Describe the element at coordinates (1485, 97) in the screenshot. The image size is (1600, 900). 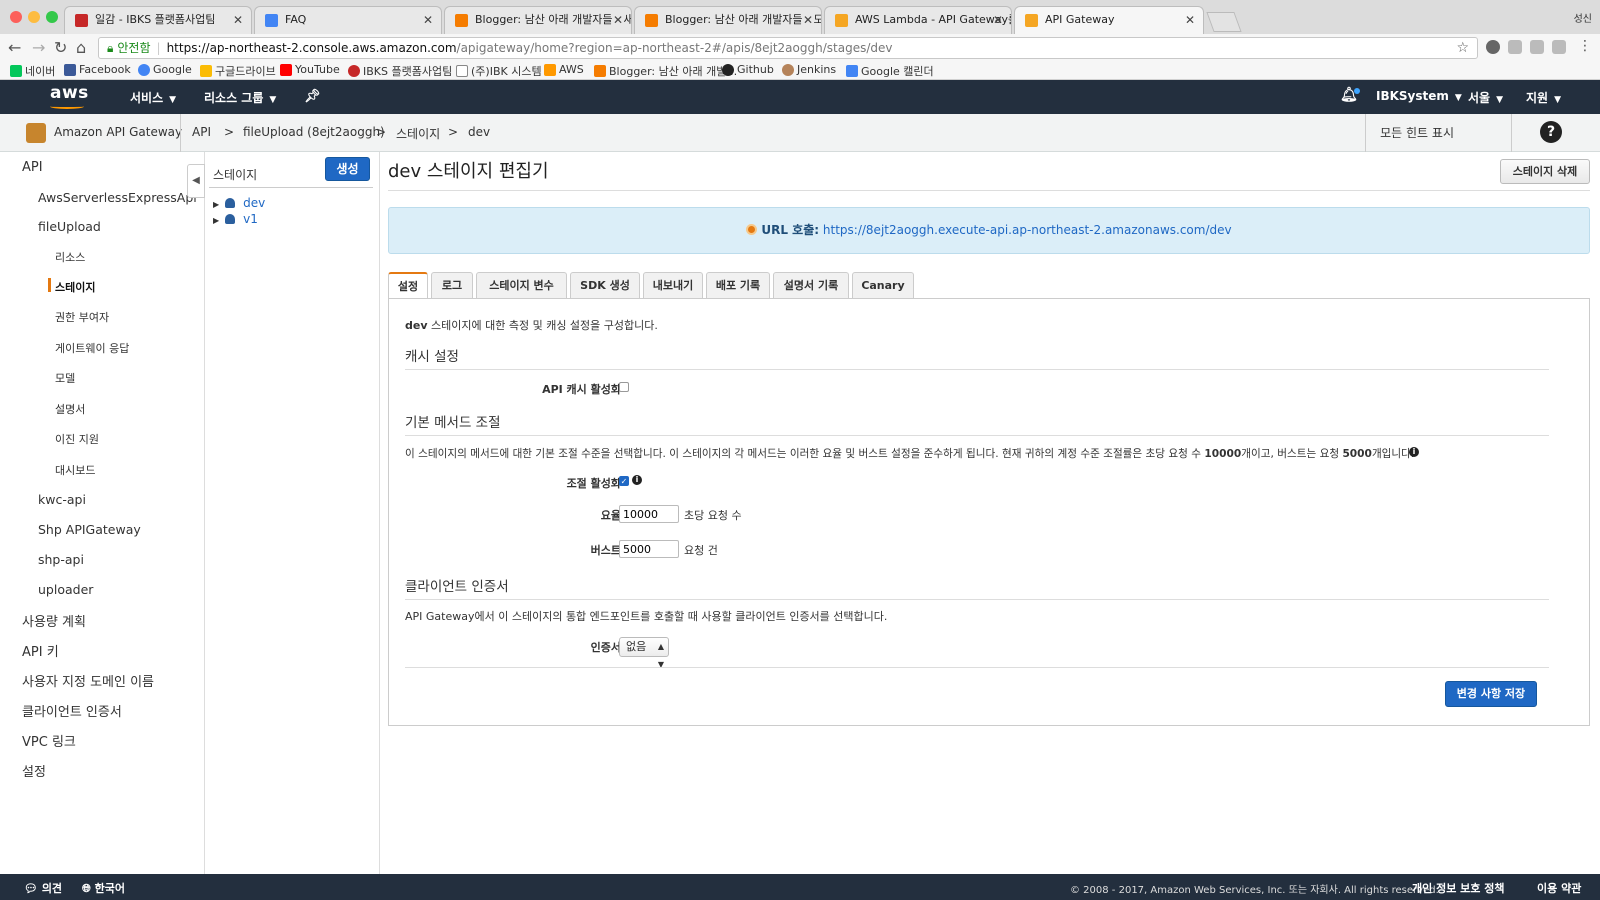
I see `region-menu: 서울 ▼` at that location.